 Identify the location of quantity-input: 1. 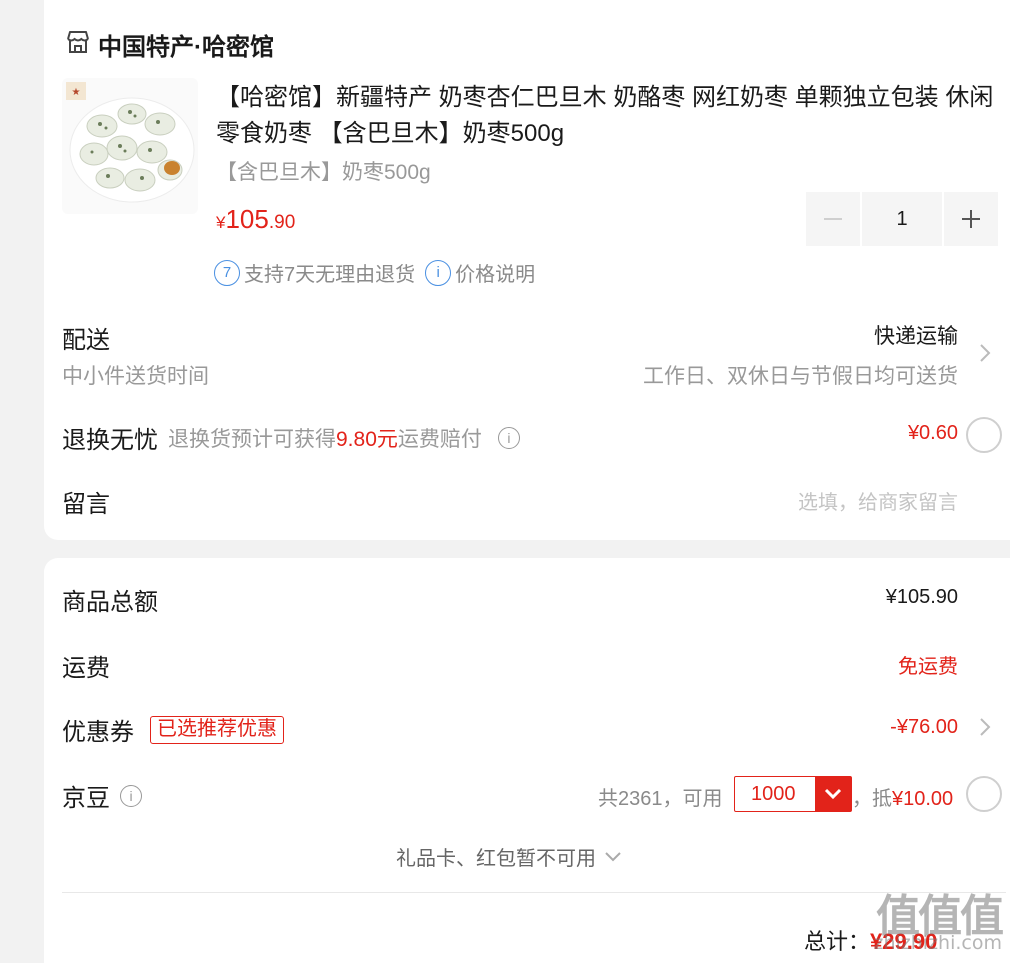
(902, 219).